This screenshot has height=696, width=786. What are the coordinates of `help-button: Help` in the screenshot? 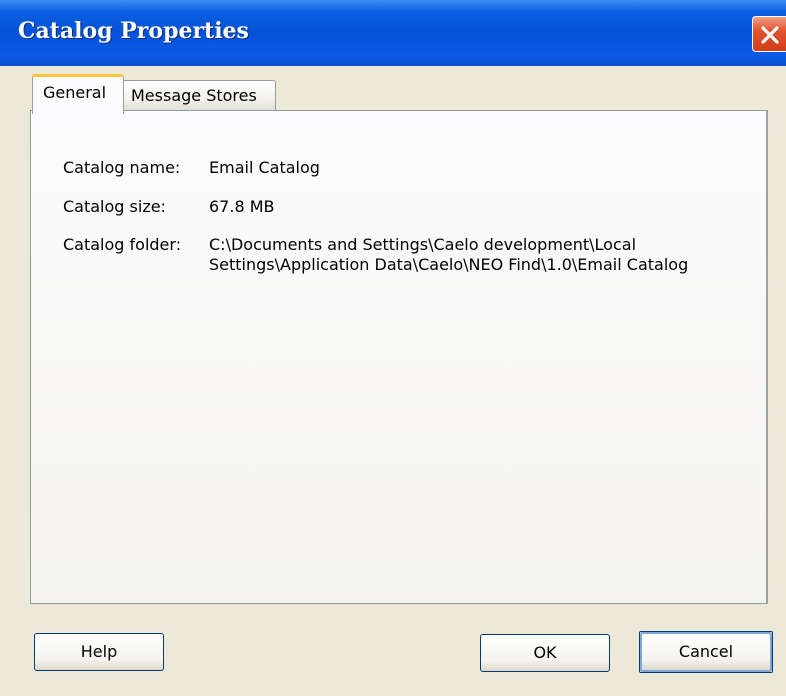 It's located at (99, 652).